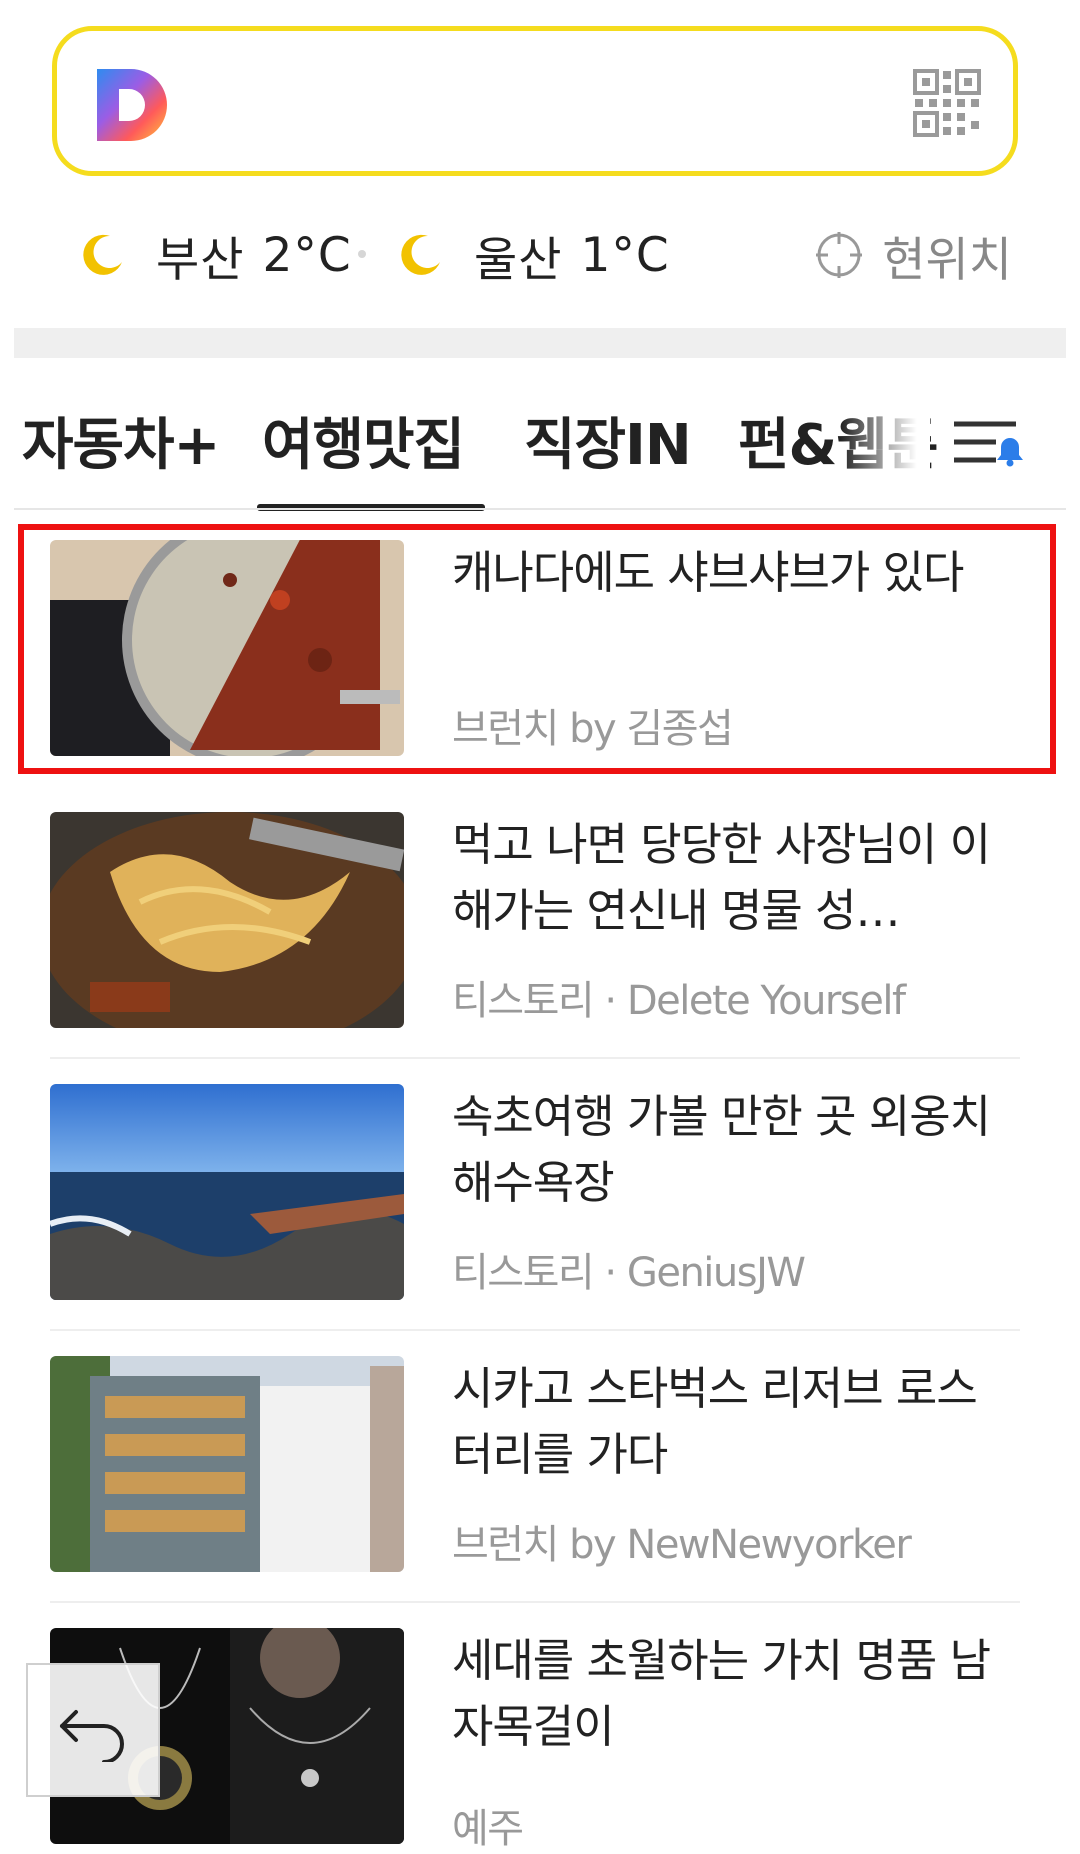  Describe the element at coordinates (732, 1694) in the screenshot. I see `article-title: 세대를 초월하는 가치 명품 남자목걸이` at that location.